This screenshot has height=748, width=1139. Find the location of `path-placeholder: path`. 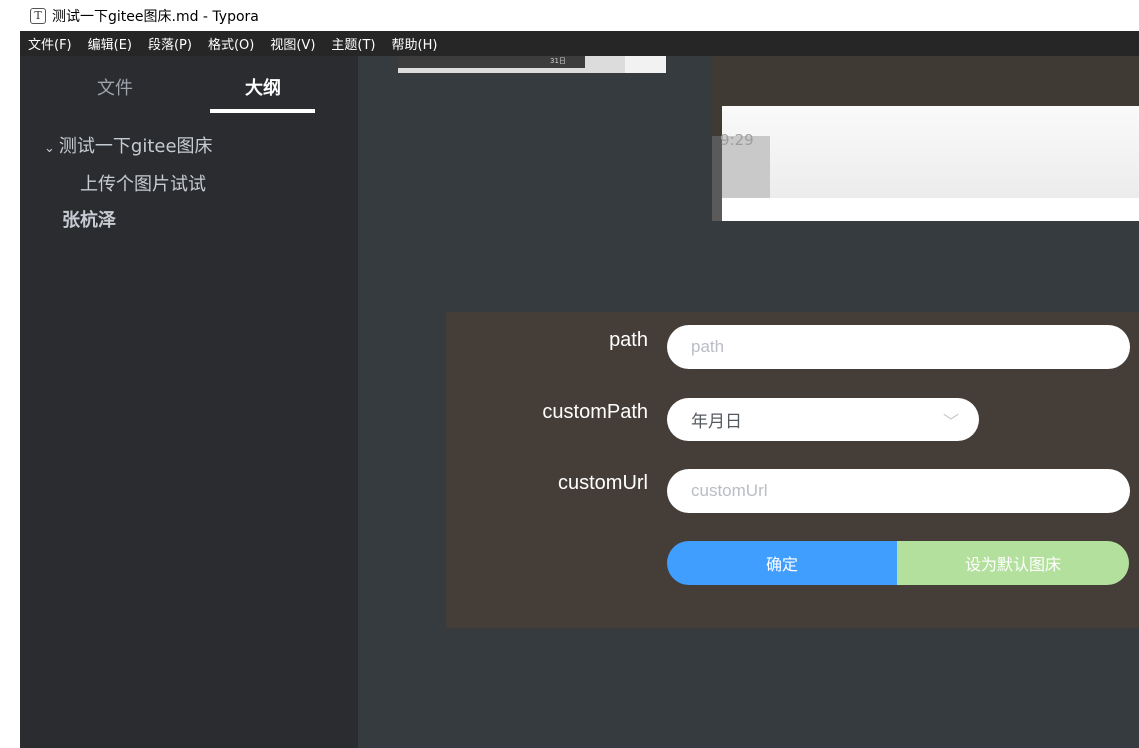

path-placeholder: path is located at coordinates (708, 346).